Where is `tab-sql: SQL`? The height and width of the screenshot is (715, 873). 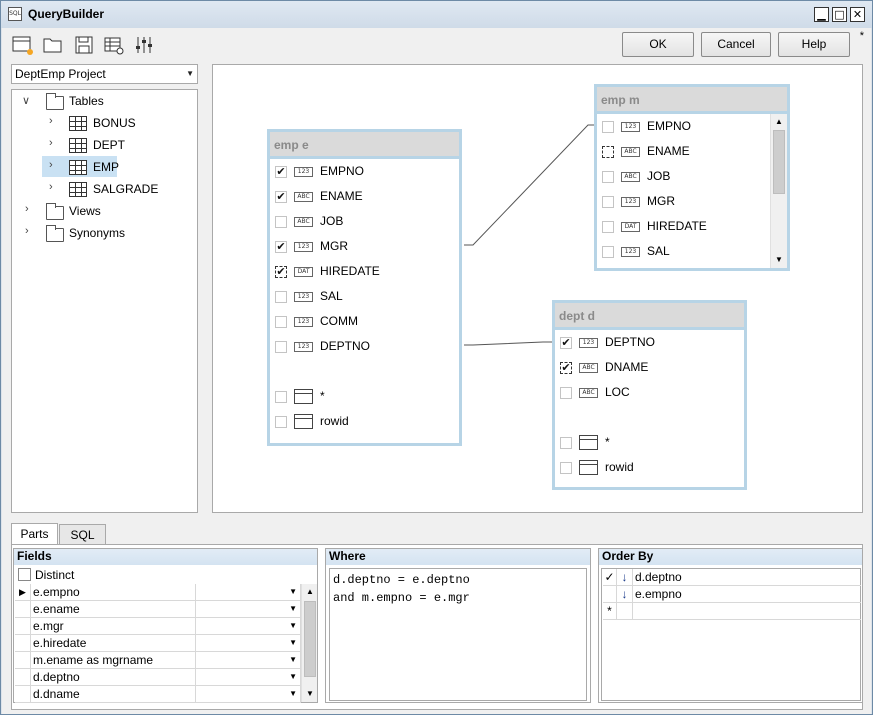
tab-sql: SQL is located at coordinates (82, 534).